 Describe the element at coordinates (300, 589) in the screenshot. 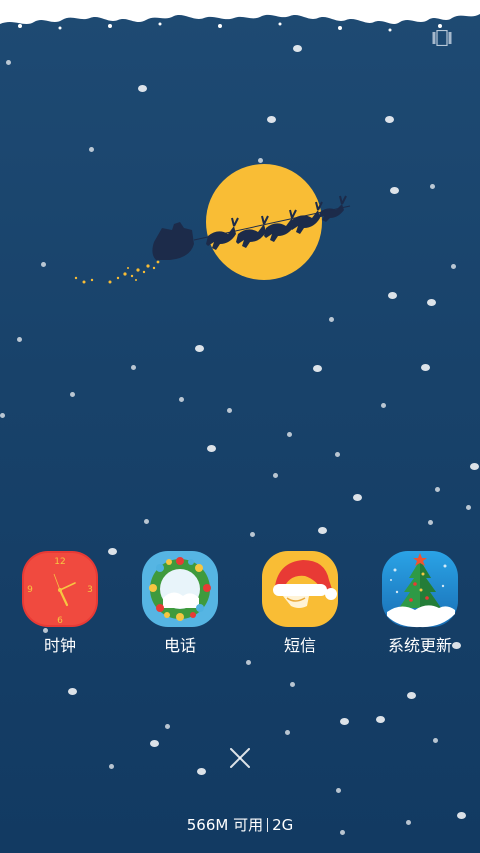

I see `messages-santa-hat-icon` at that location.